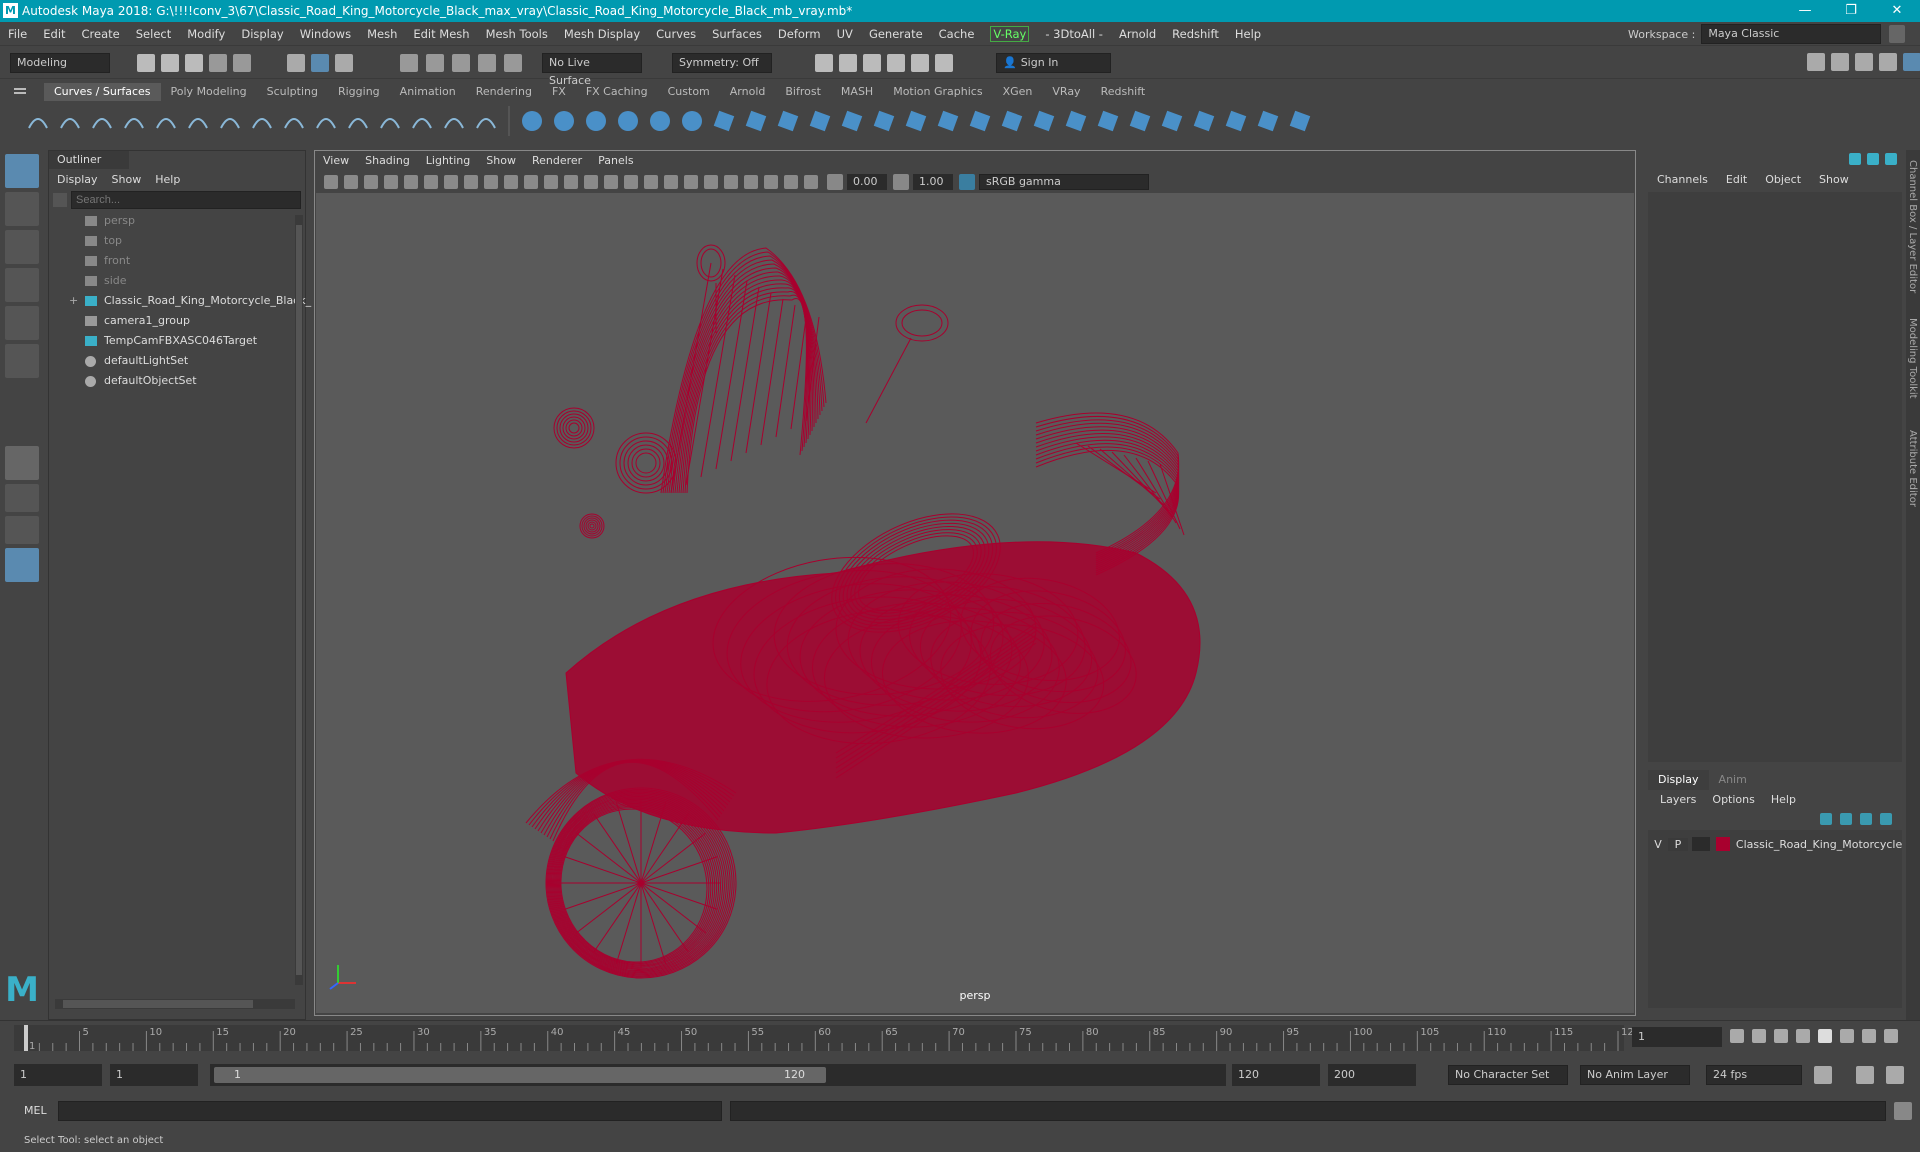 This screenshot has width=1920, height=1152. I want to click on new-empty-layer-icon, so click(1866, 819).